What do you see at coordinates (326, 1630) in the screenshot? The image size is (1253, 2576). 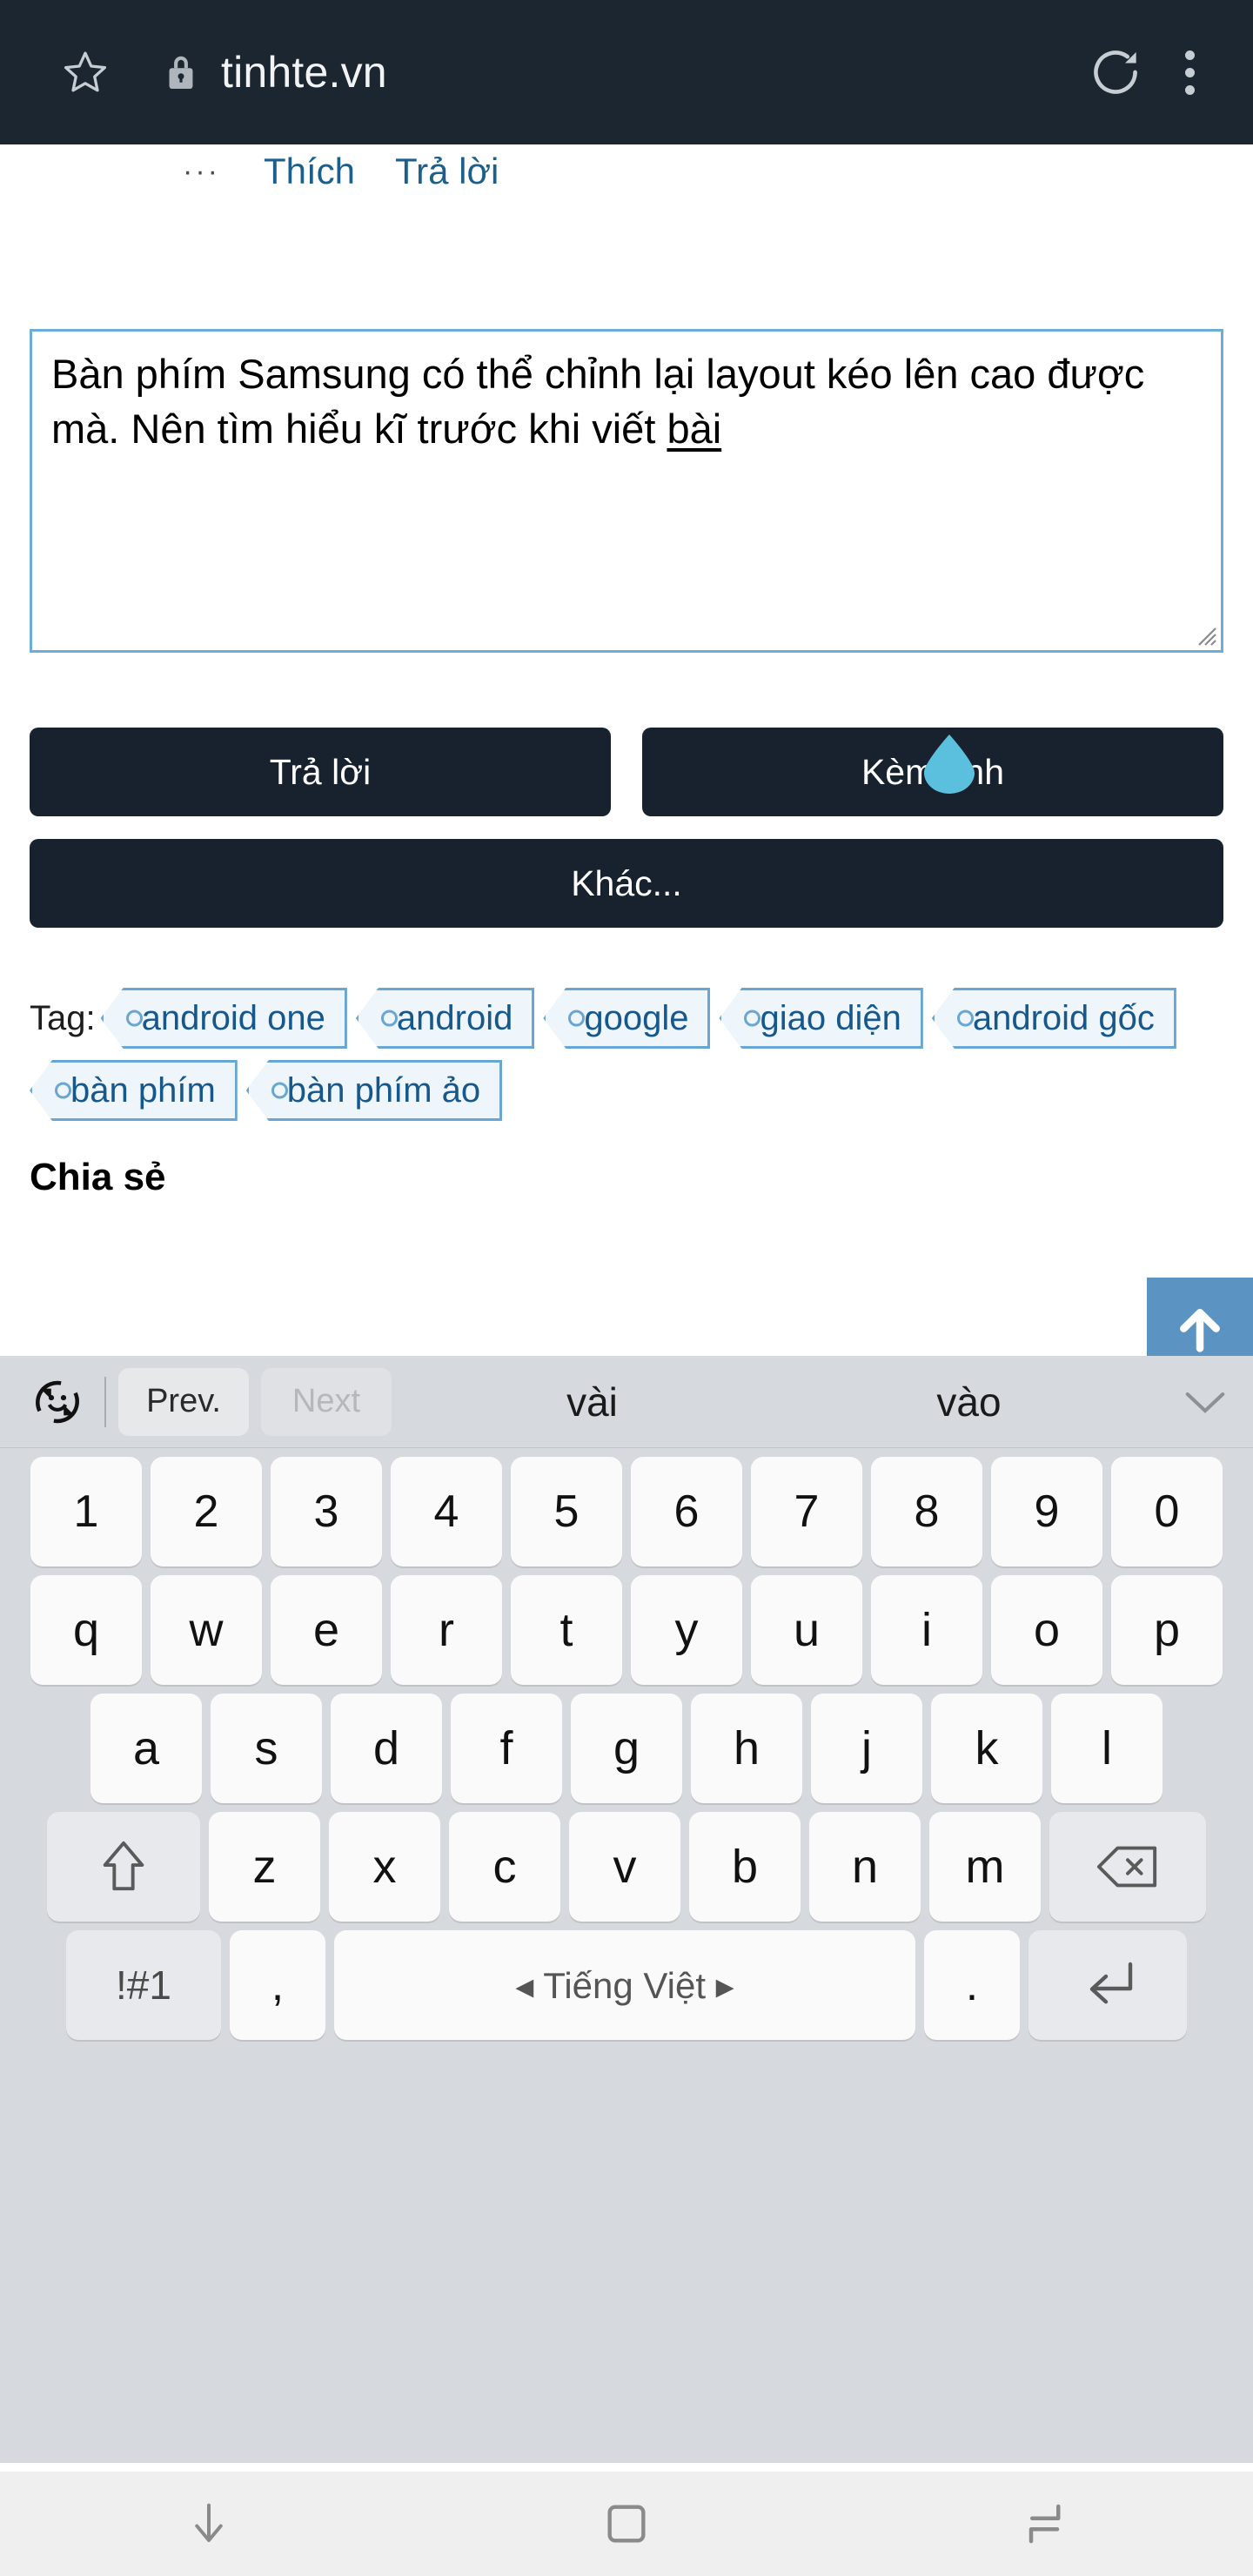 I see `key-e: e` at bounding box center [326, 1630].